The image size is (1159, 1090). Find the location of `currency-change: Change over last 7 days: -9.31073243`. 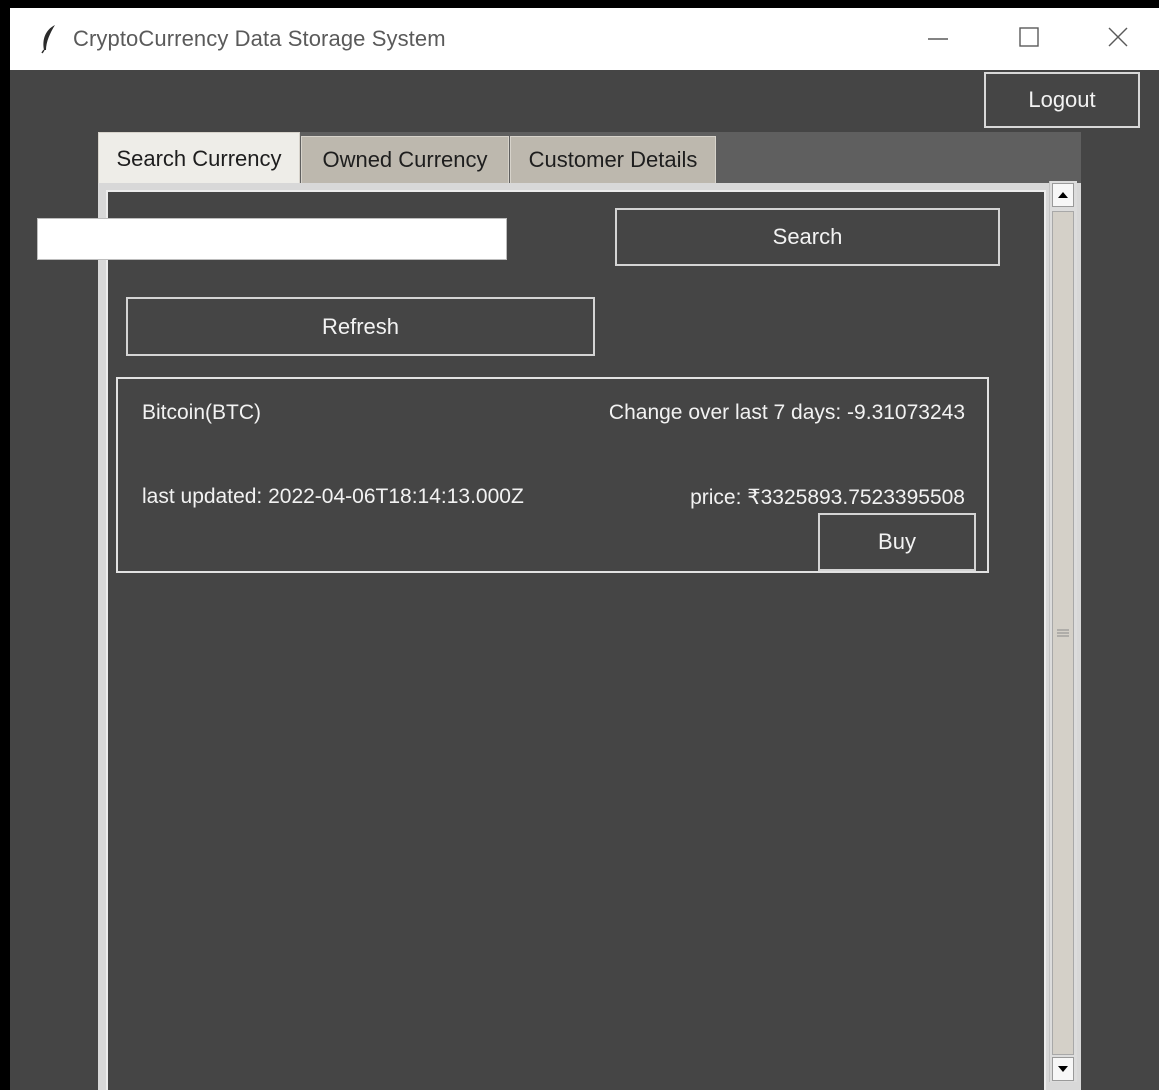

currency-change: Change over last 7 days: -9.31073243 is located at coordinates (786, 412).